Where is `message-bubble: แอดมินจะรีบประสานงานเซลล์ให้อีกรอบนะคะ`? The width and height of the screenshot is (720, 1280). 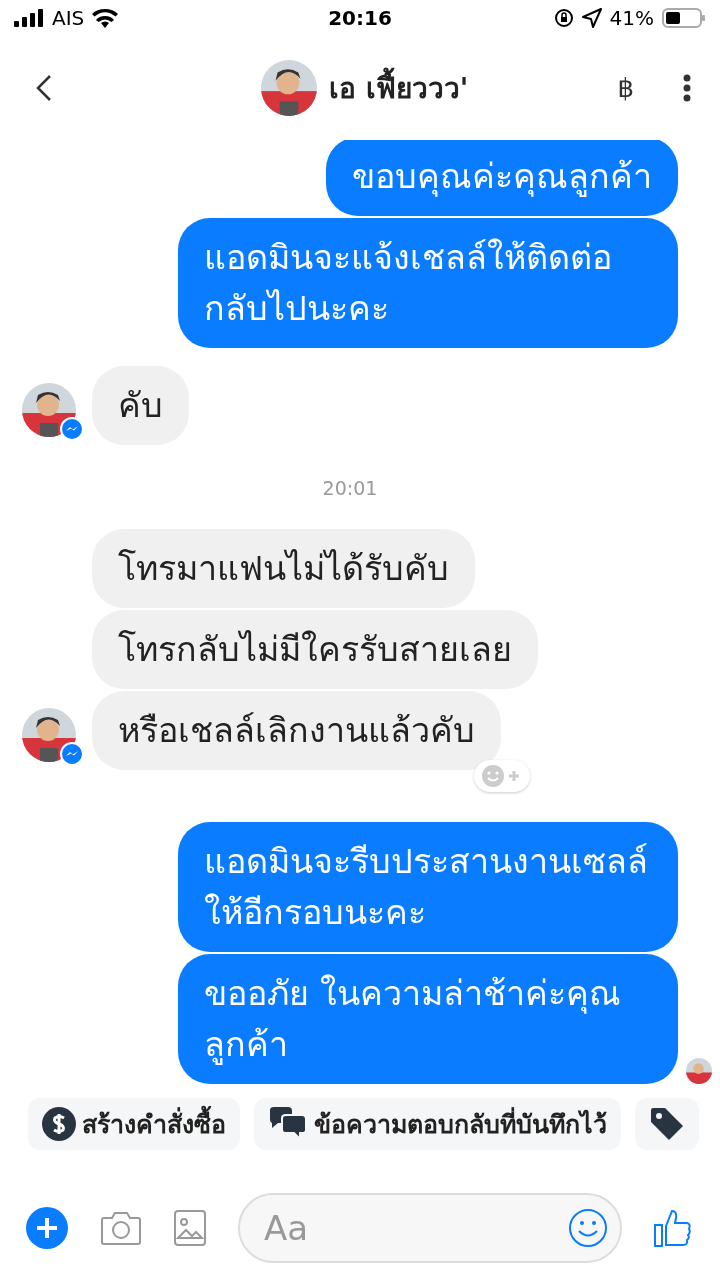 message-bubble: แอดมินจะรีบประสานงานเซลล์ให้อีกรอบนะคะ is located at coordinates (428, 887).